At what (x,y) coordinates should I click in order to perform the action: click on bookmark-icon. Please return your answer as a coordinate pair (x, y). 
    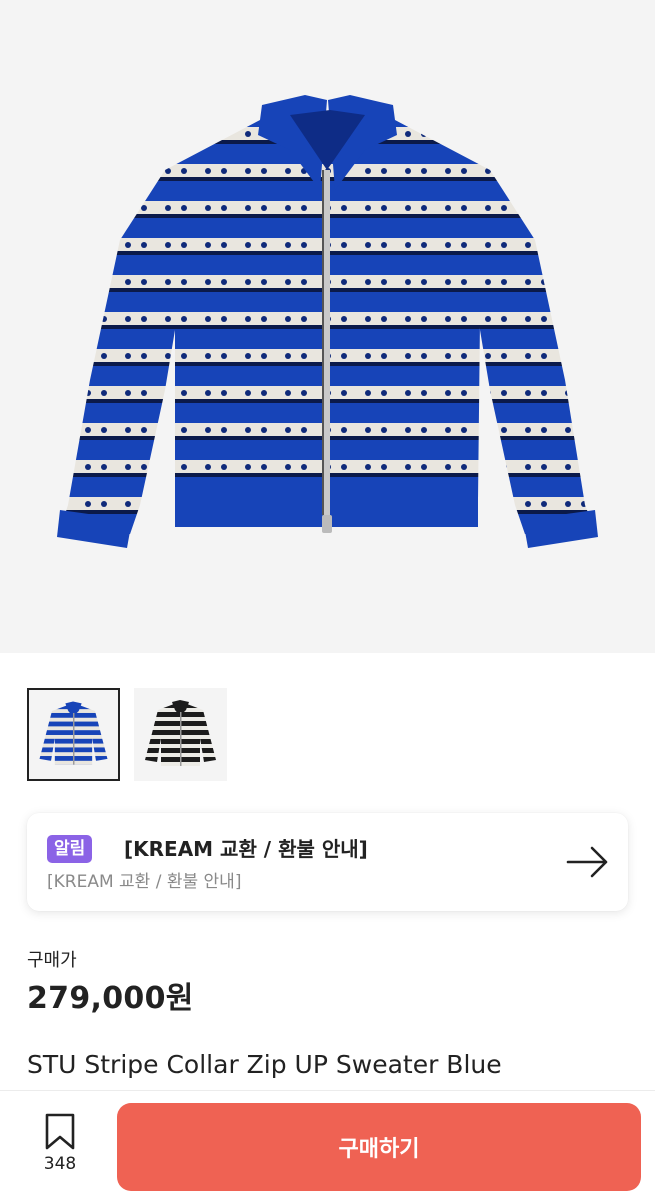
    Looking at the image, I should click on (60, 1131).